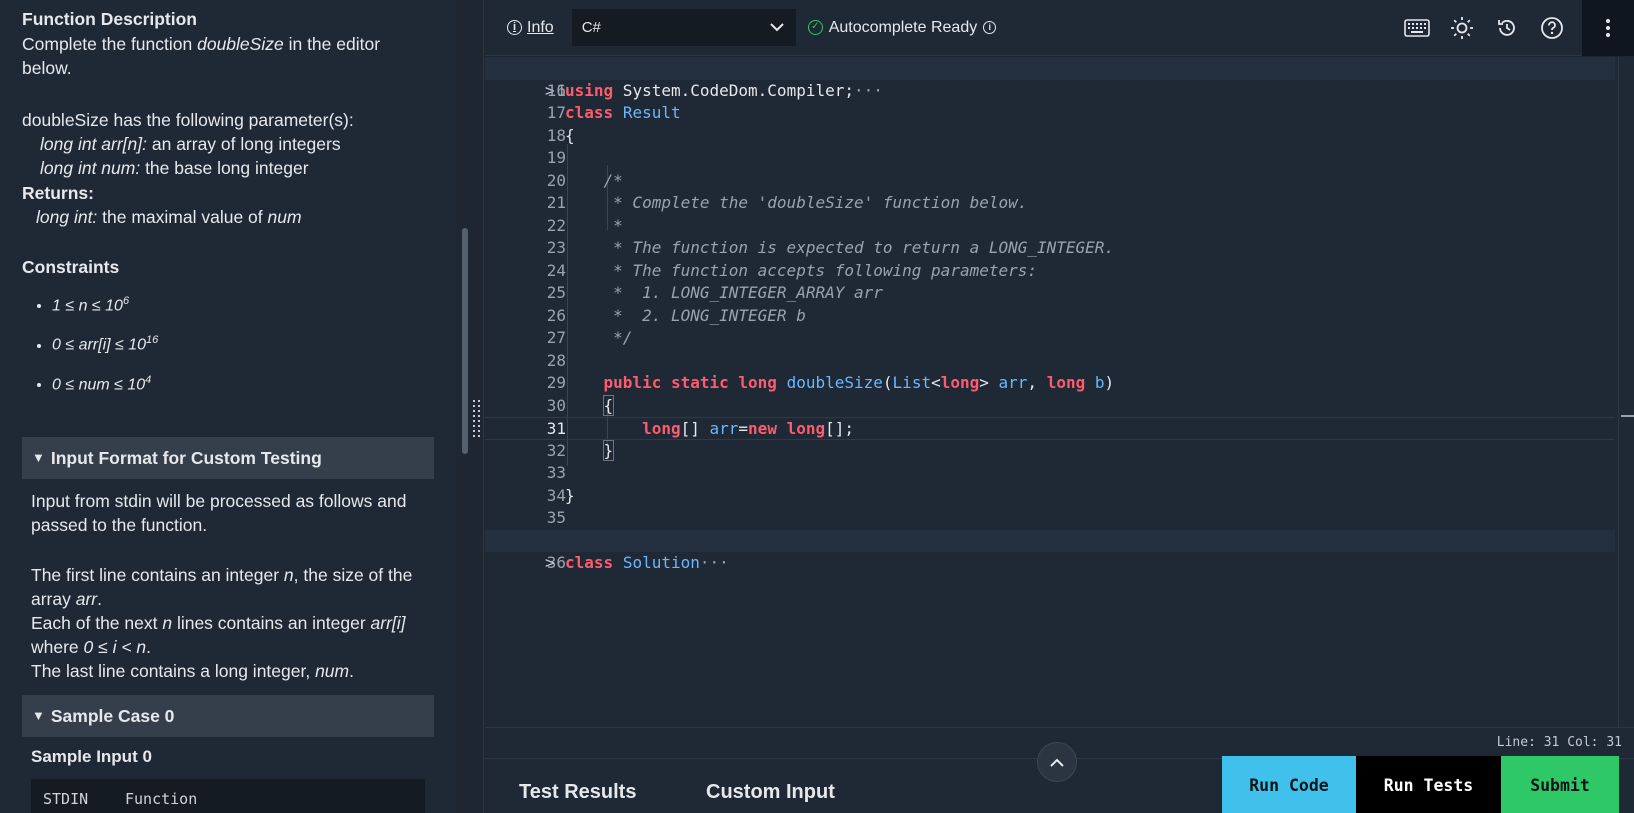 This screenshot has height=813, width=1634. I want to click on chevron-right-icon: >, so click(550, 563).